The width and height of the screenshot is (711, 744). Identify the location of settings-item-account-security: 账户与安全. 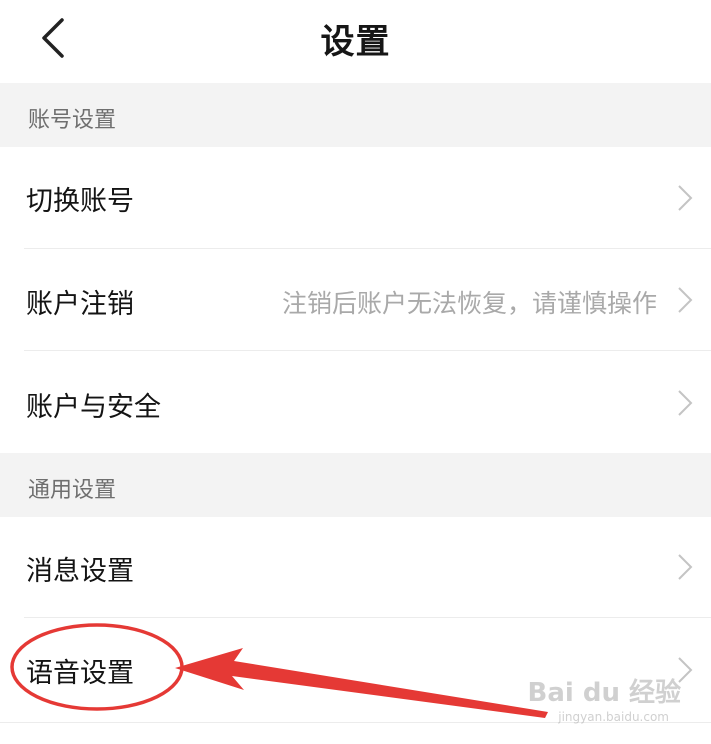
(355, 402).